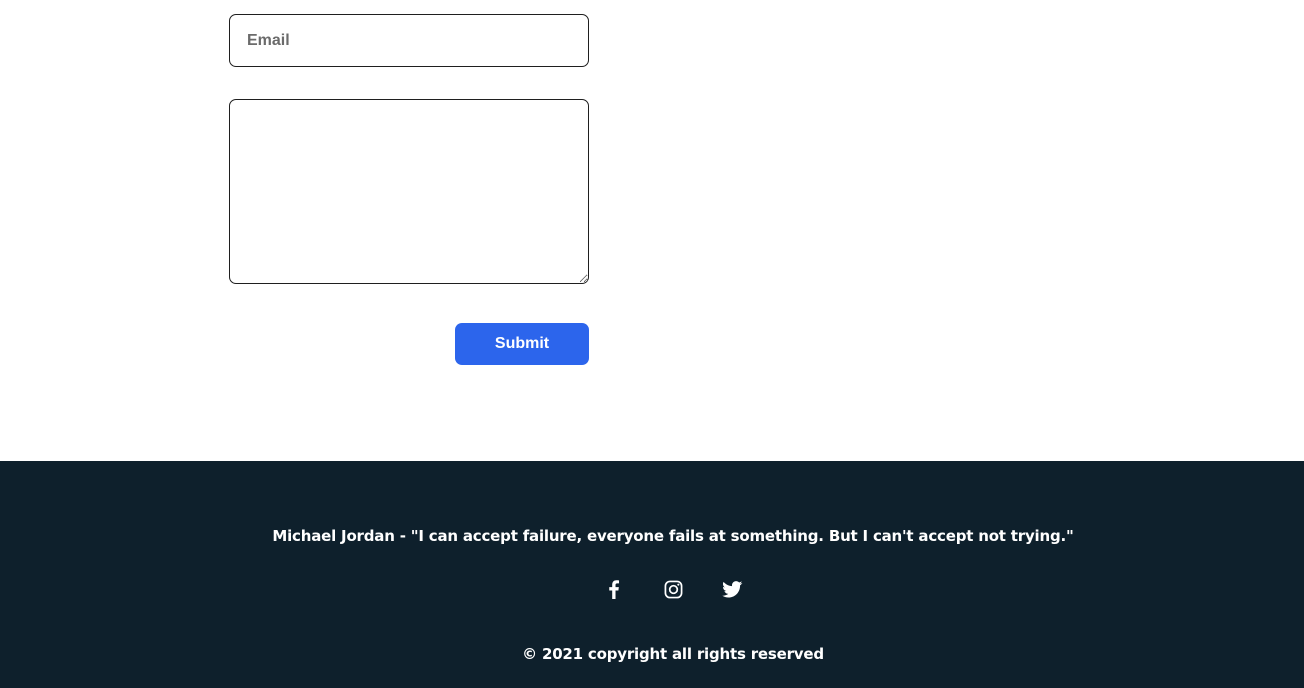 This screenshot has height=688, width=1304. What do you see at coordinates (673, 654) in the screenshot?
I see `copyright-text: © 2021 copyright all rights reserved` at bounding box center [673, 654].